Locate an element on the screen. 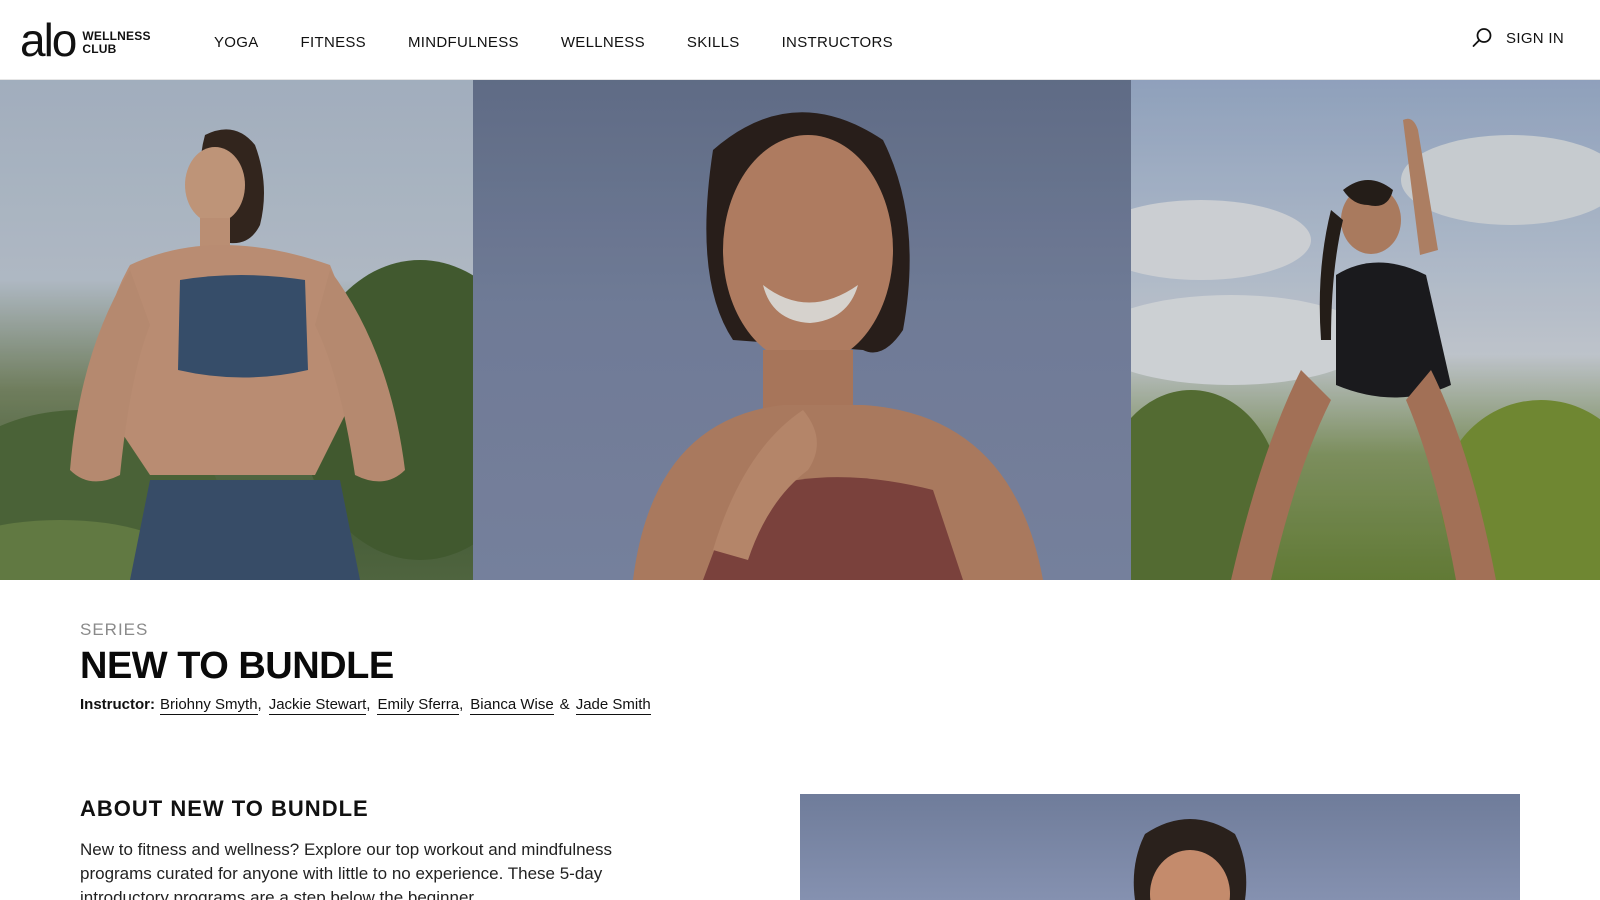 This screenshot has width=1600, height=900. nav-wellness: WELLNESS is located at coordinates (603, 40).